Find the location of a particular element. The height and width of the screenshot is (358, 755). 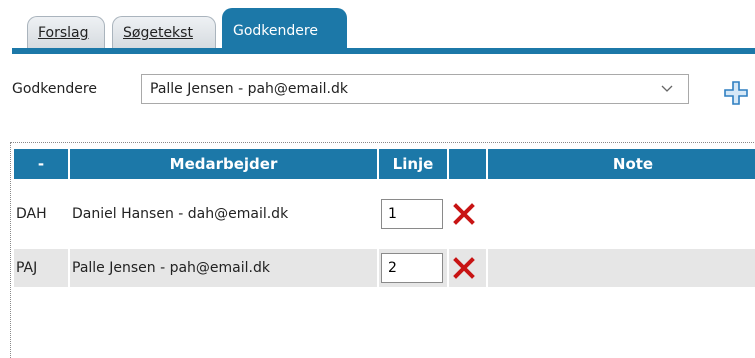

row-code: PAJ is located at coordinates (41, 268).